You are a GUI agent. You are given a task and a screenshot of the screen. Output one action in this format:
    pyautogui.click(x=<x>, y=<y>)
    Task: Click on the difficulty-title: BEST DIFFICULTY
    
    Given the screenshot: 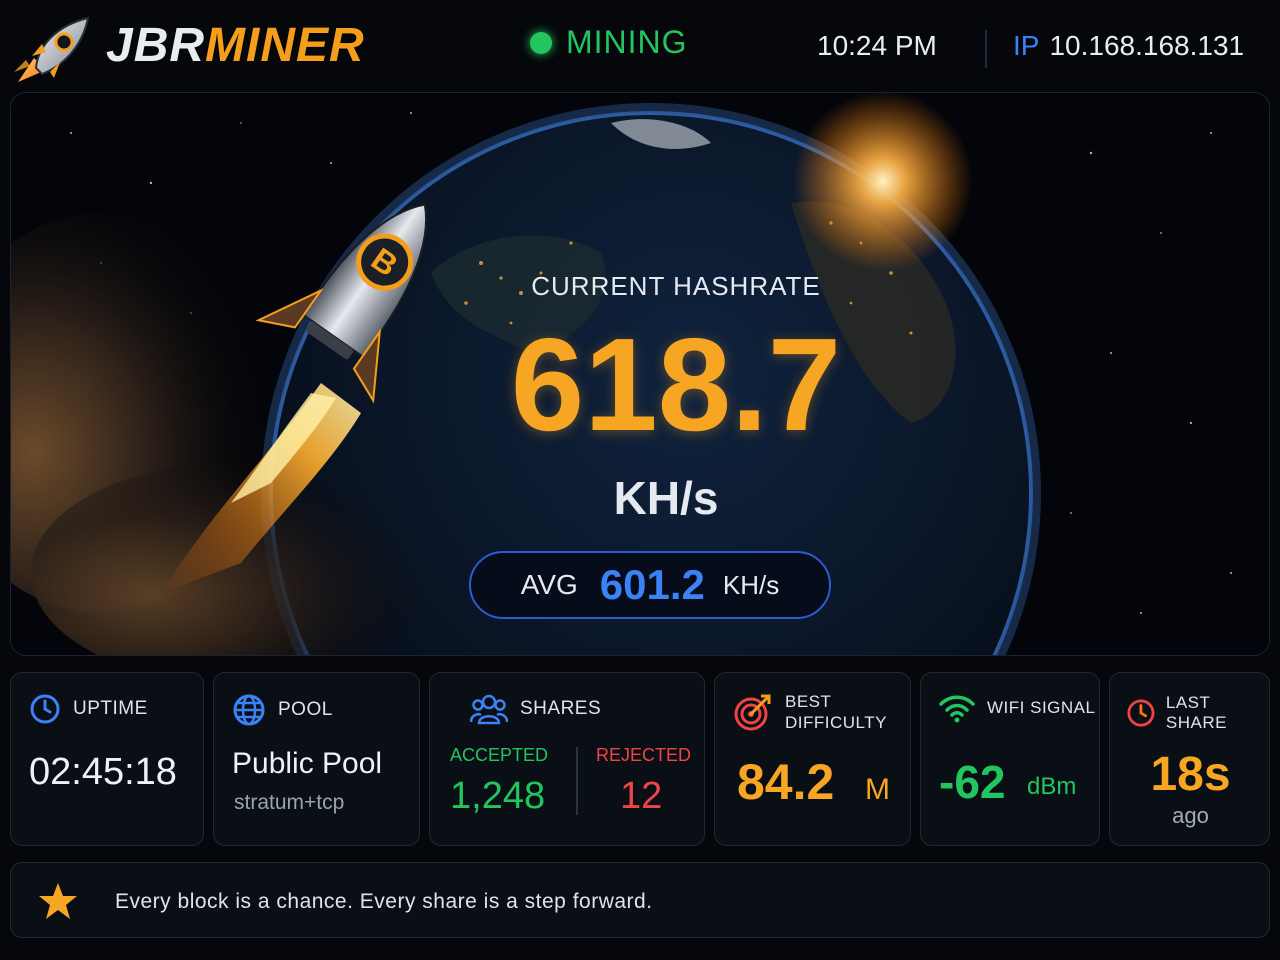 What is the action you would take?
    pyautogui.click(x=836, y=712)
    